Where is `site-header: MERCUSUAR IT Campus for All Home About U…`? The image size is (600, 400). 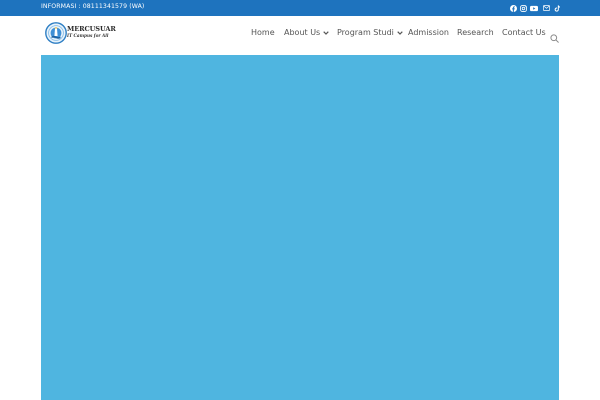 site-header: MERCUSUAR IT Campus for All Home About U… is located at coordinates (300, 35).